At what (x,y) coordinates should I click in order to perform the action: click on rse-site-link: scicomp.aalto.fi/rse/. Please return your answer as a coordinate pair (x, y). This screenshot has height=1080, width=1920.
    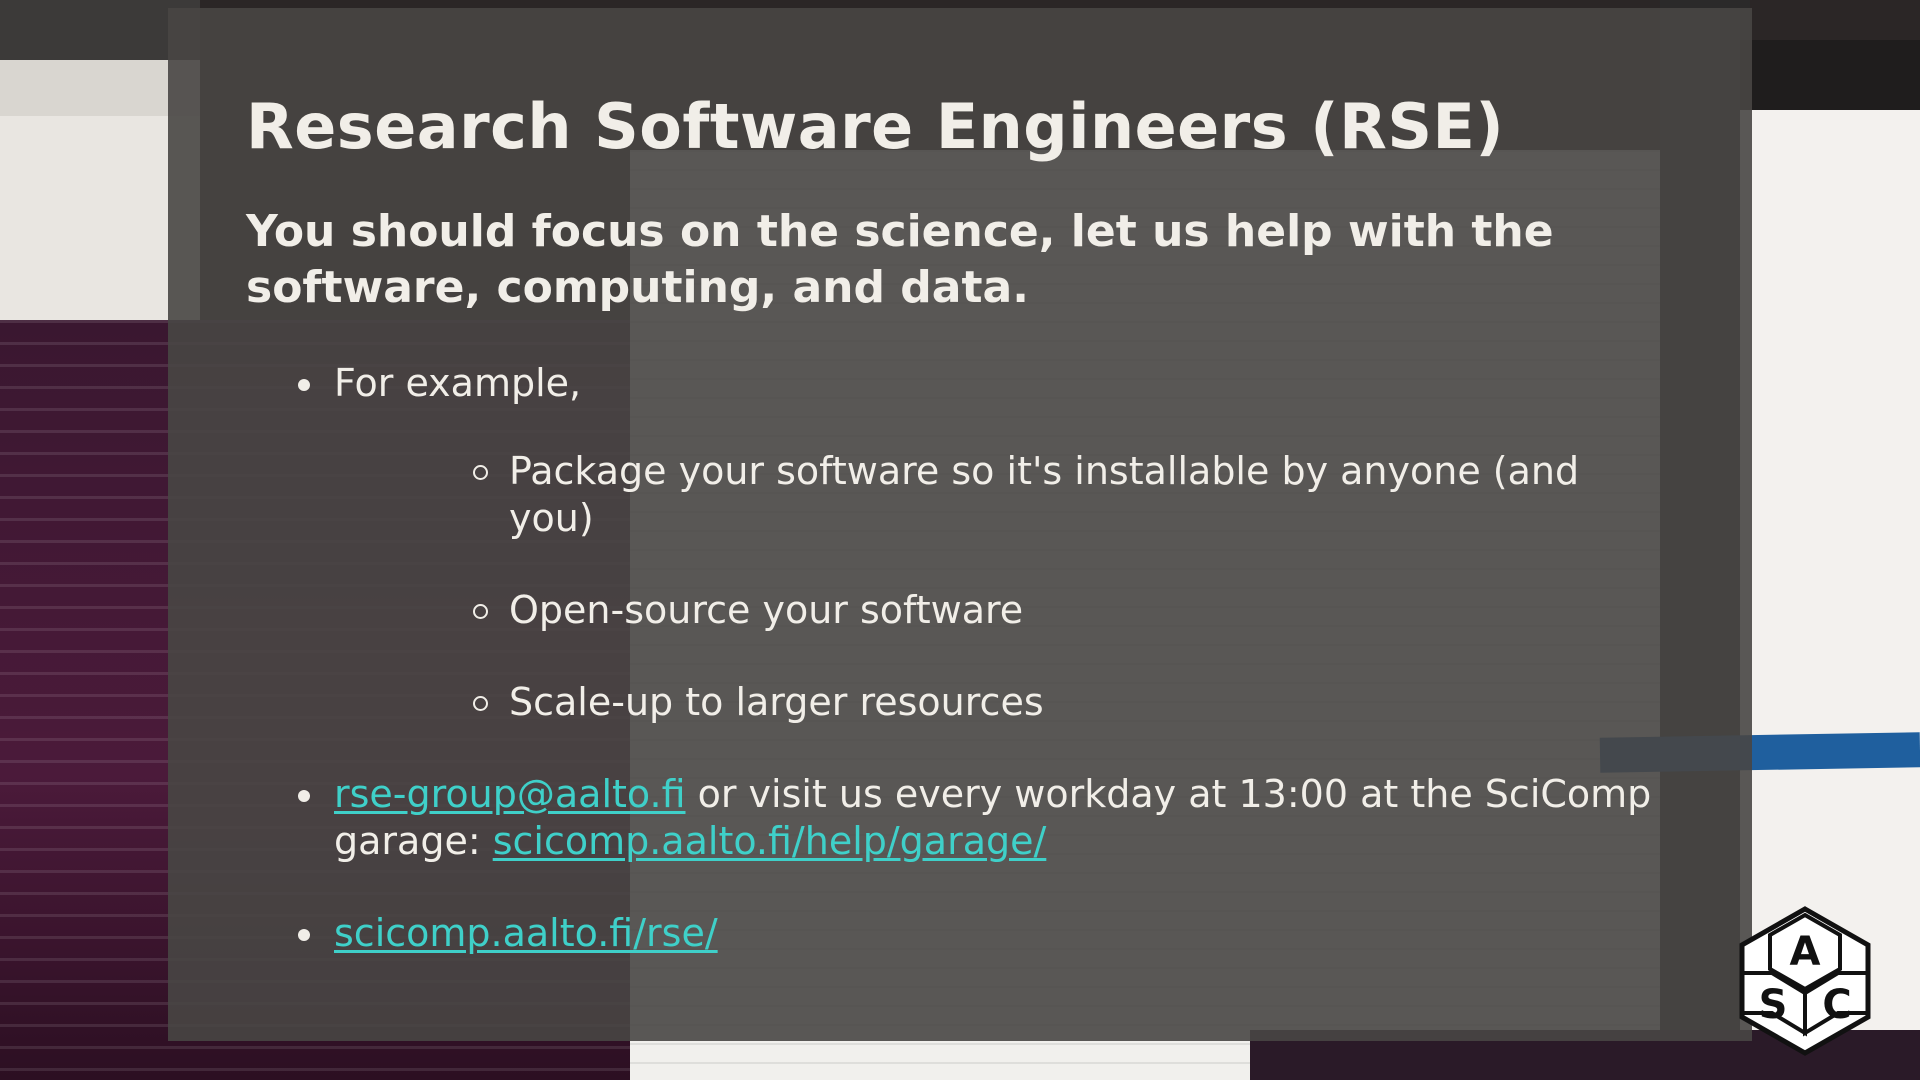
    Looking at the image, I should click on (526, 933).